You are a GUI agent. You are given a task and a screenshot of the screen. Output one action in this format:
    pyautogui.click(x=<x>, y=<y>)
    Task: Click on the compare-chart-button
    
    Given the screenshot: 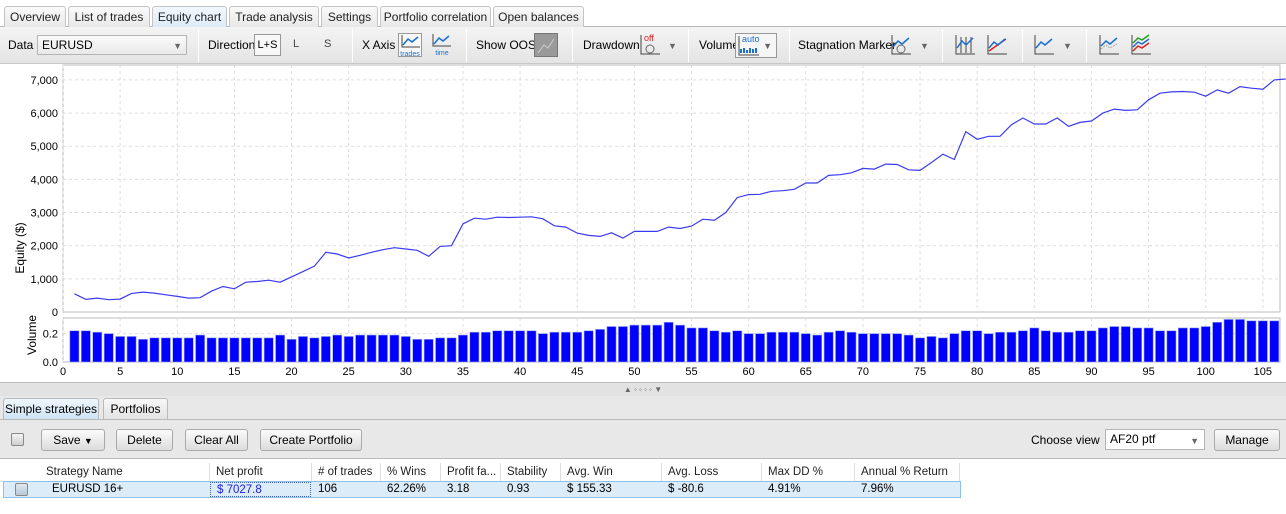 What is the action you would take?
    pyautogui.click(x=1109, y=45)
    